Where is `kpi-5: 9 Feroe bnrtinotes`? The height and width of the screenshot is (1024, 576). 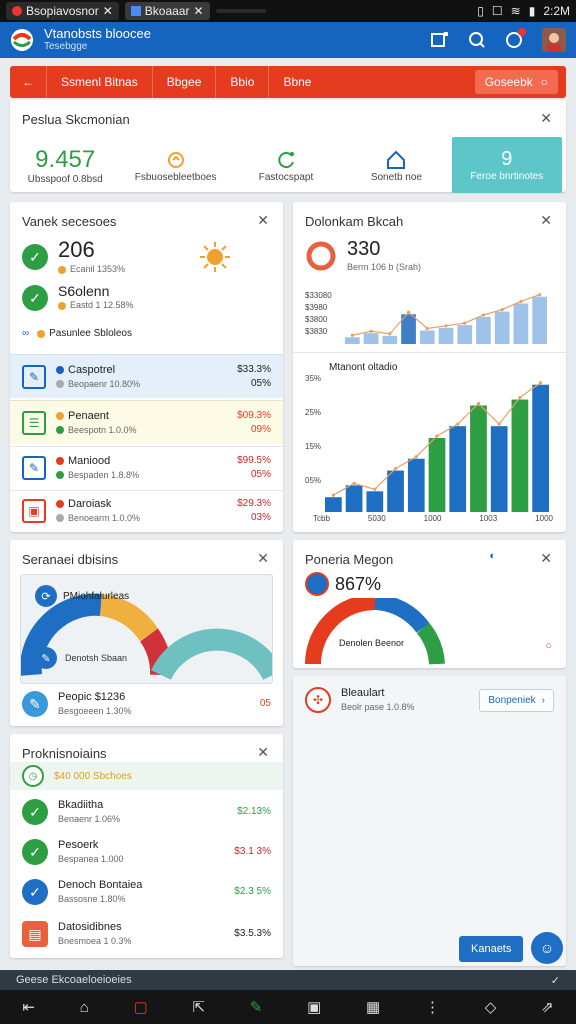
kpi-5: 9 Feroe bnrtinotes is located at coordinates (507, 165).